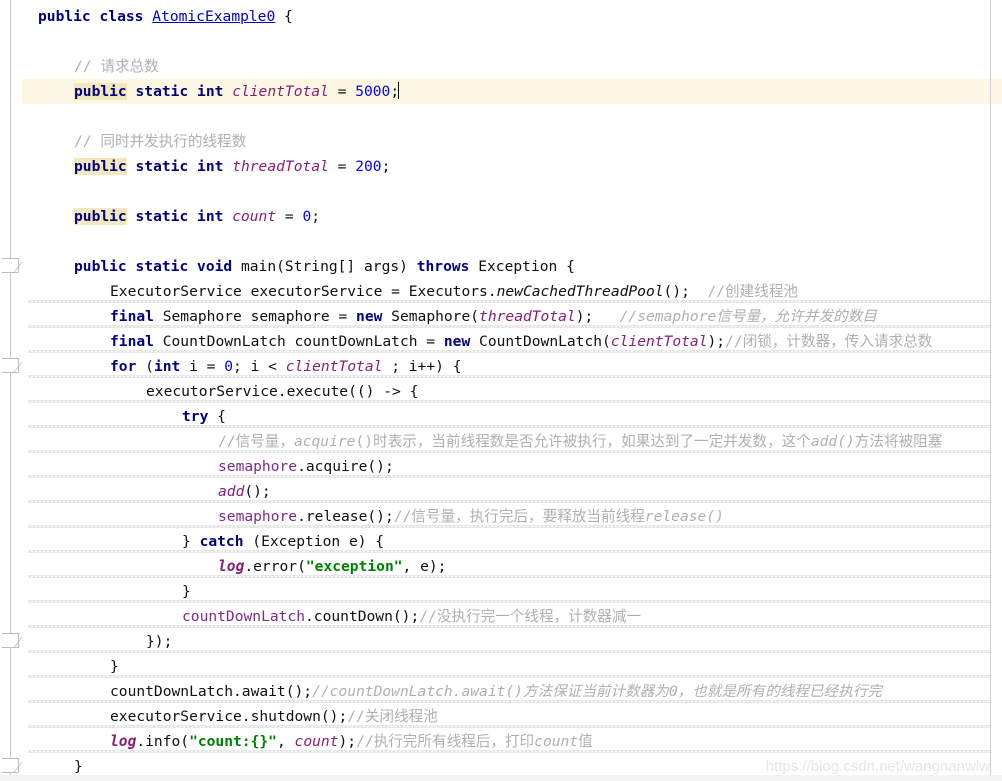 This screenshot has height=781, width=1002. I want to click on code-line: public static int clientTotal = 5000;, so click(501, 91).